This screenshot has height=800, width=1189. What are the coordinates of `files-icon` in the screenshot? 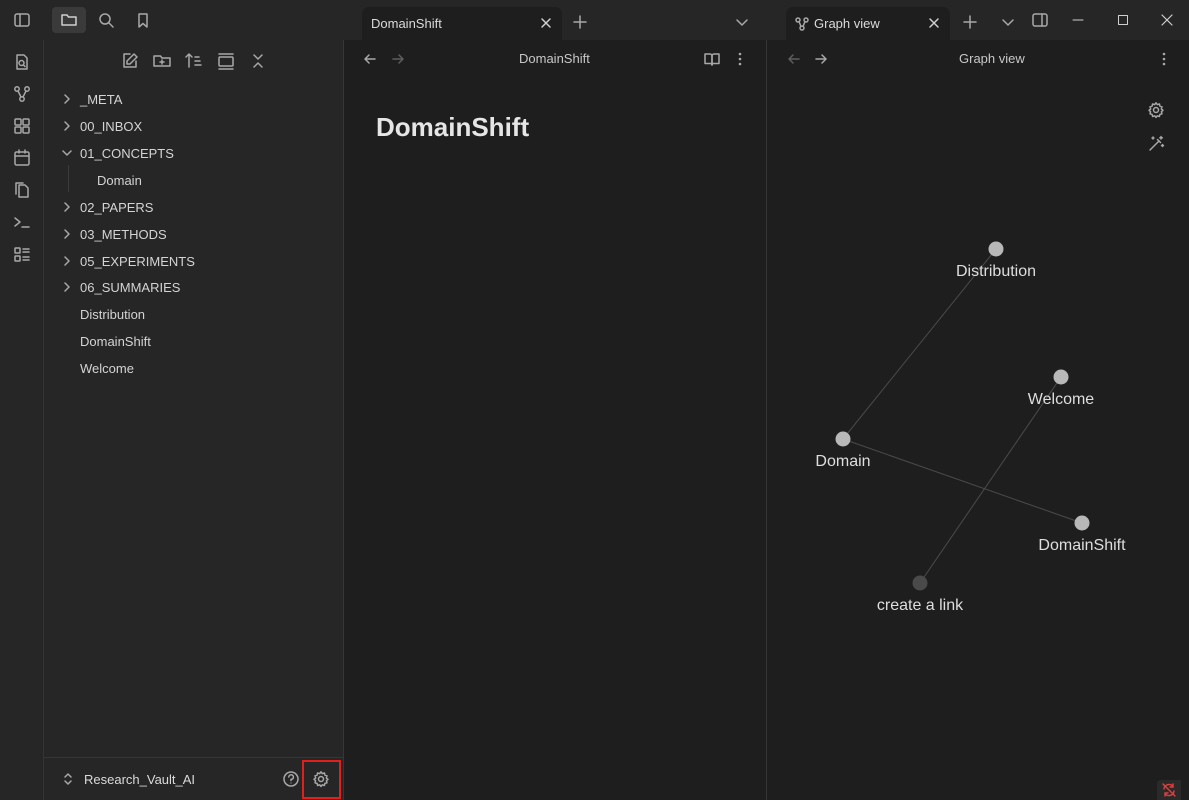 It's located at (22, 190).